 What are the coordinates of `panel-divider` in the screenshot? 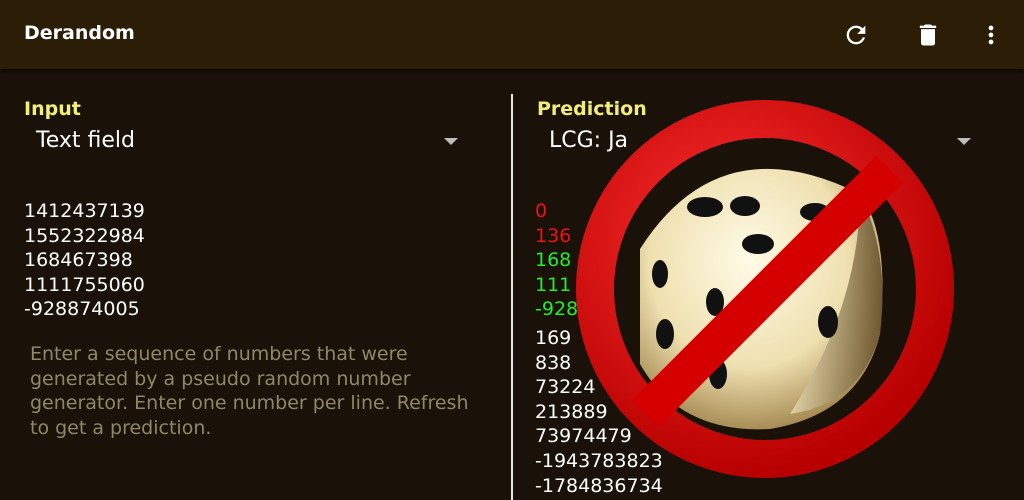 It's located at (512, 297).